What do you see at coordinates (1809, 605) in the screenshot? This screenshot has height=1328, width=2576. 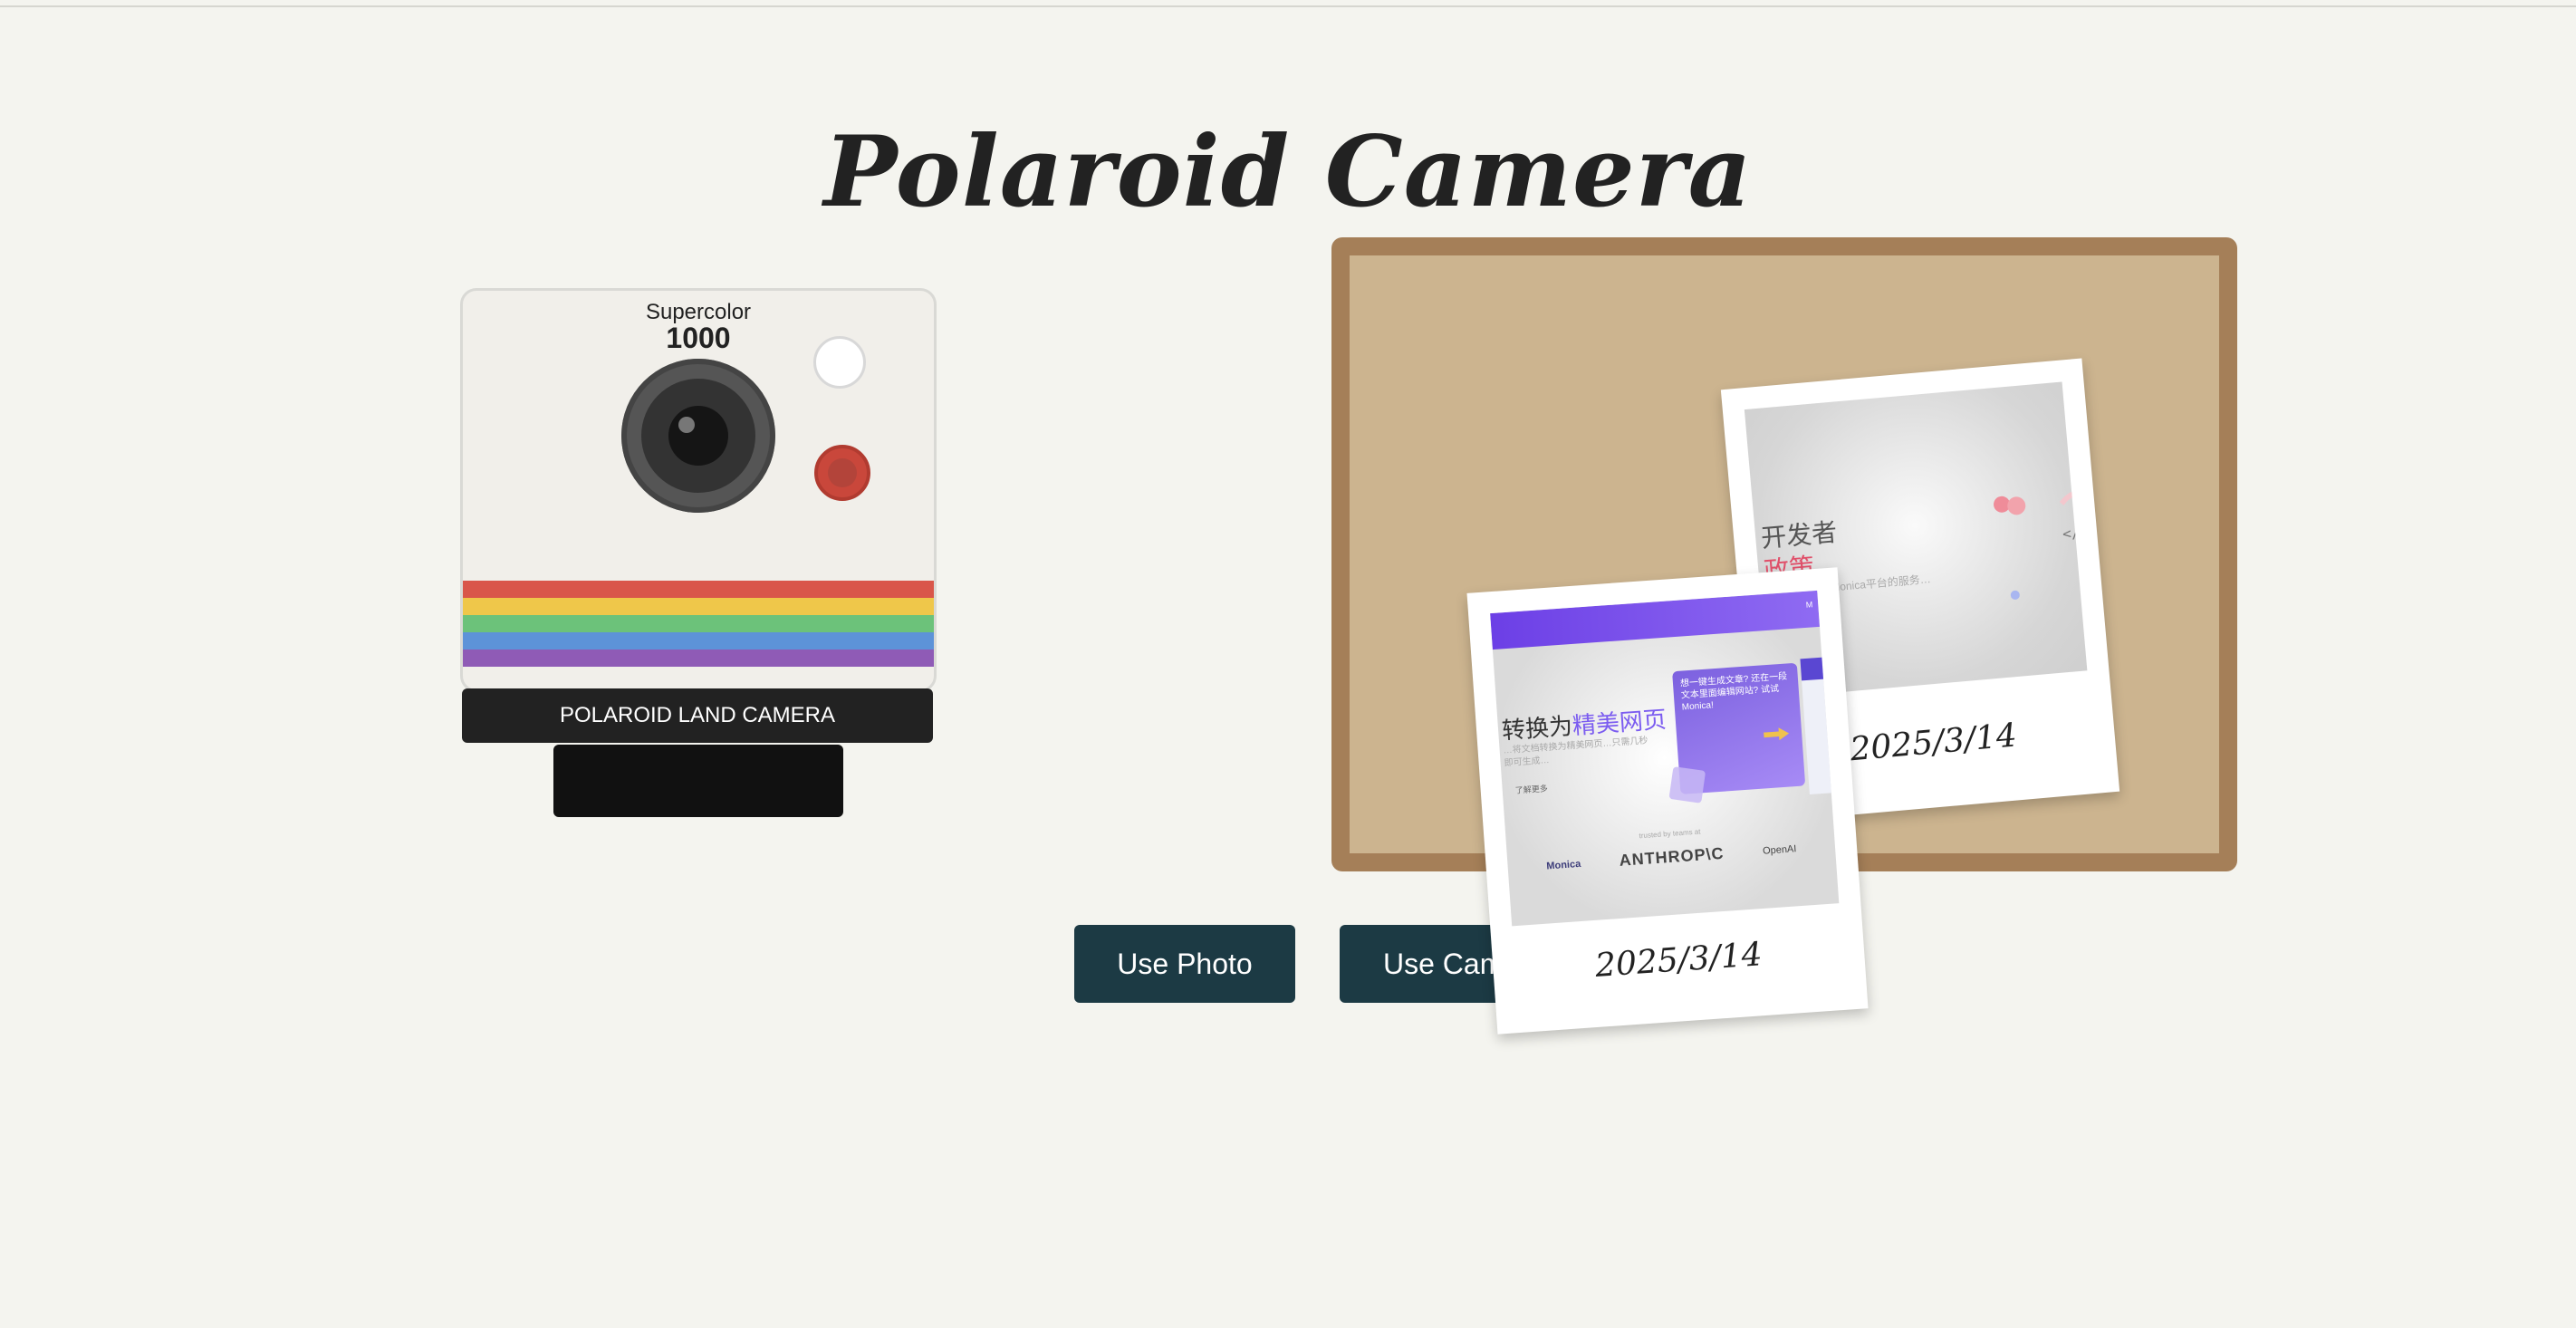 I see `nav-logo: M` at bounding box center [1809, 605].